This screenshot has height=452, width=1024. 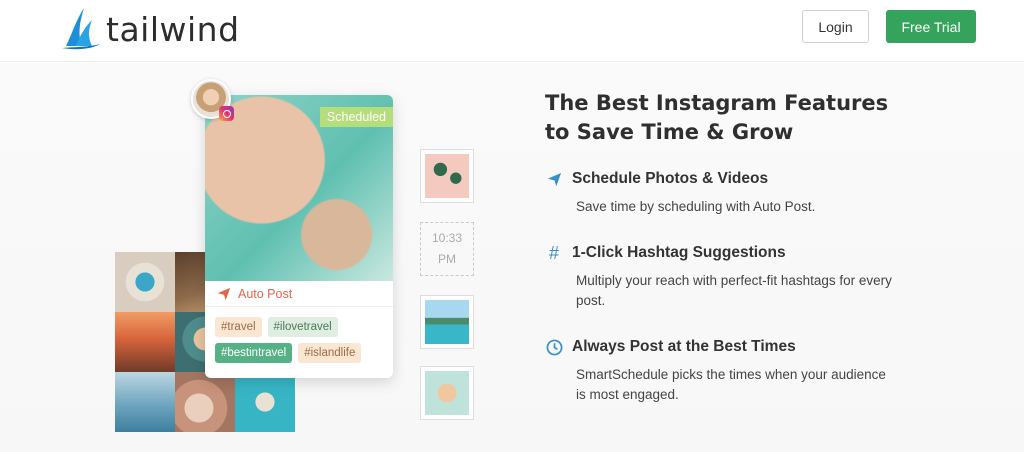 What do you see at coordinates (356, 117) in the screenshot?
I see `scheduled-badge: Scheduled` at bounding box center [356, 117].